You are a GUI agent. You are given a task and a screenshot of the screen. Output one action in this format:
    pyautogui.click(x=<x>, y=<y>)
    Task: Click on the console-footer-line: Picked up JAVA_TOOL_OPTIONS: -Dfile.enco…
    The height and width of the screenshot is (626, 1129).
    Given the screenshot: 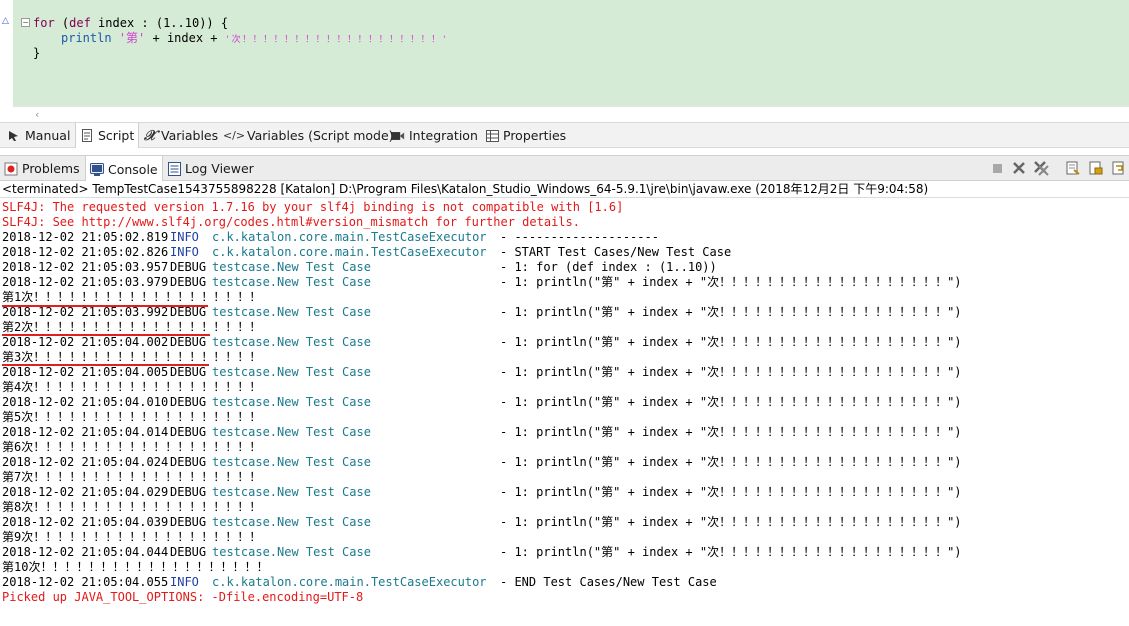 What is the action you would take?
    pyautogui.click(x=183, y=597)
    